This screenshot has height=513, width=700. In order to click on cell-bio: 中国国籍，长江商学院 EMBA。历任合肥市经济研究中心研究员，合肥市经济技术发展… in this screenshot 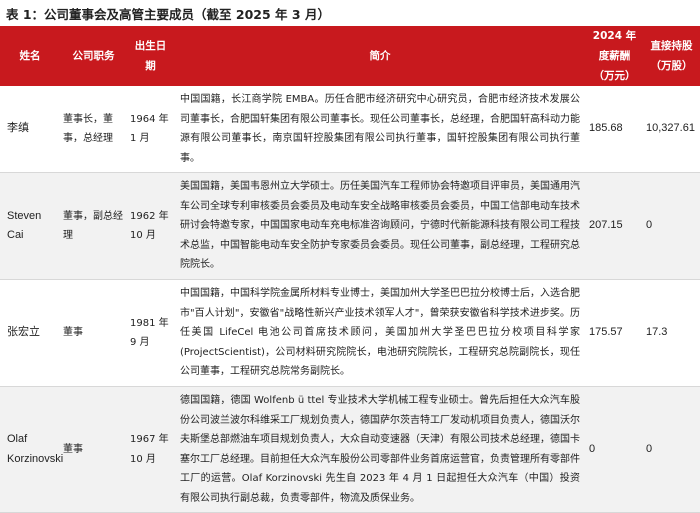, I will do `click(380, 129)`.